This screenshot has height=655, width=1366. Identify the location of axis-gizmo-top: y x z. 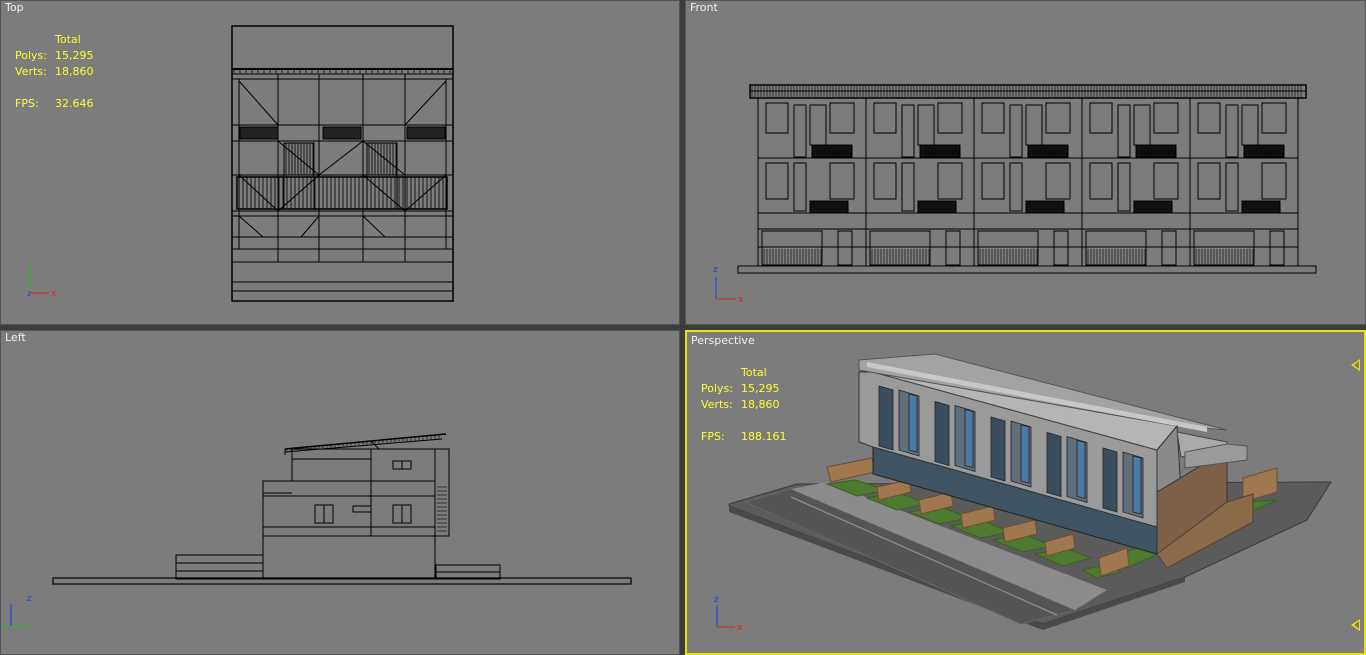
(41, 283).